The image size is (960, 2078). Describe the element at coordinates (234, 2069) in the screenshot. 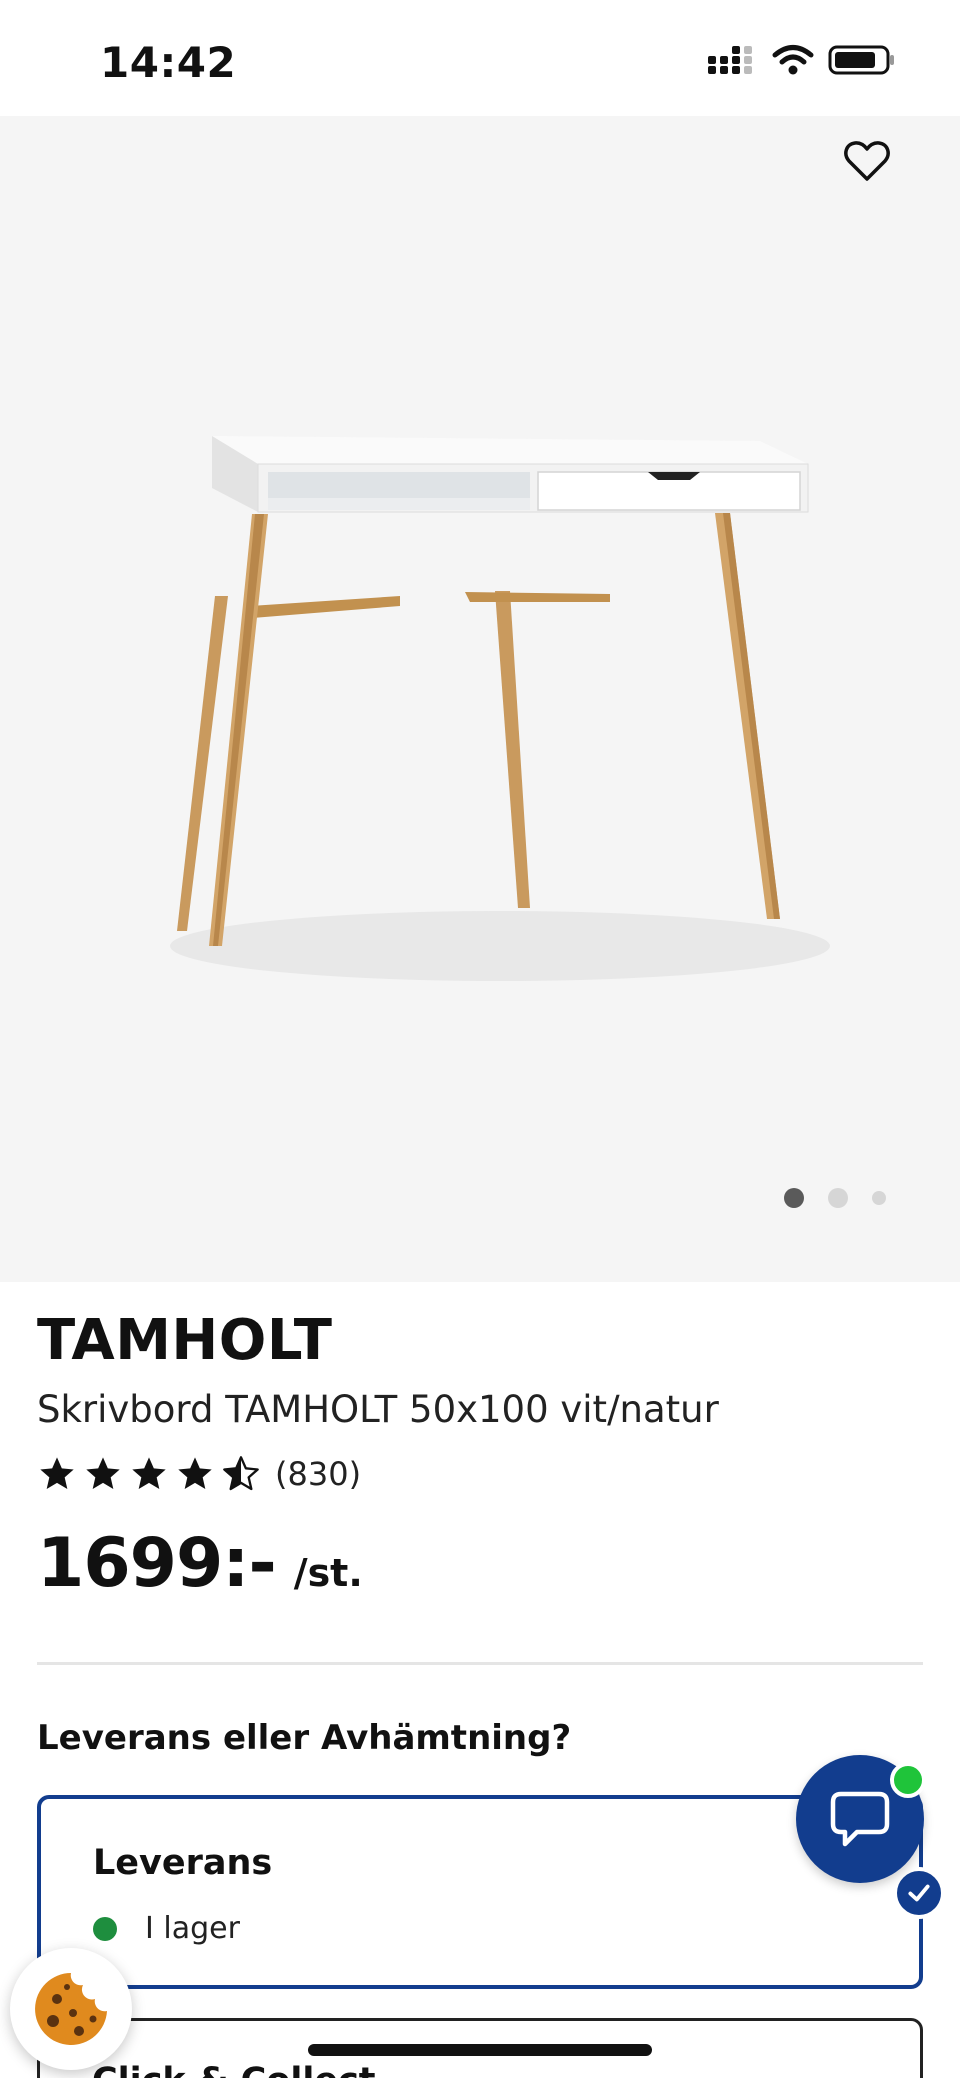

I see `click-collect-title: Click & Collect` at that location.